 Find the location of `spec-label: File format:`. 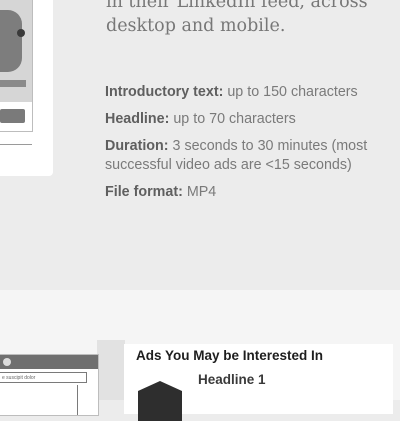

spec-label: File format: is located at coordinates (144, 192).